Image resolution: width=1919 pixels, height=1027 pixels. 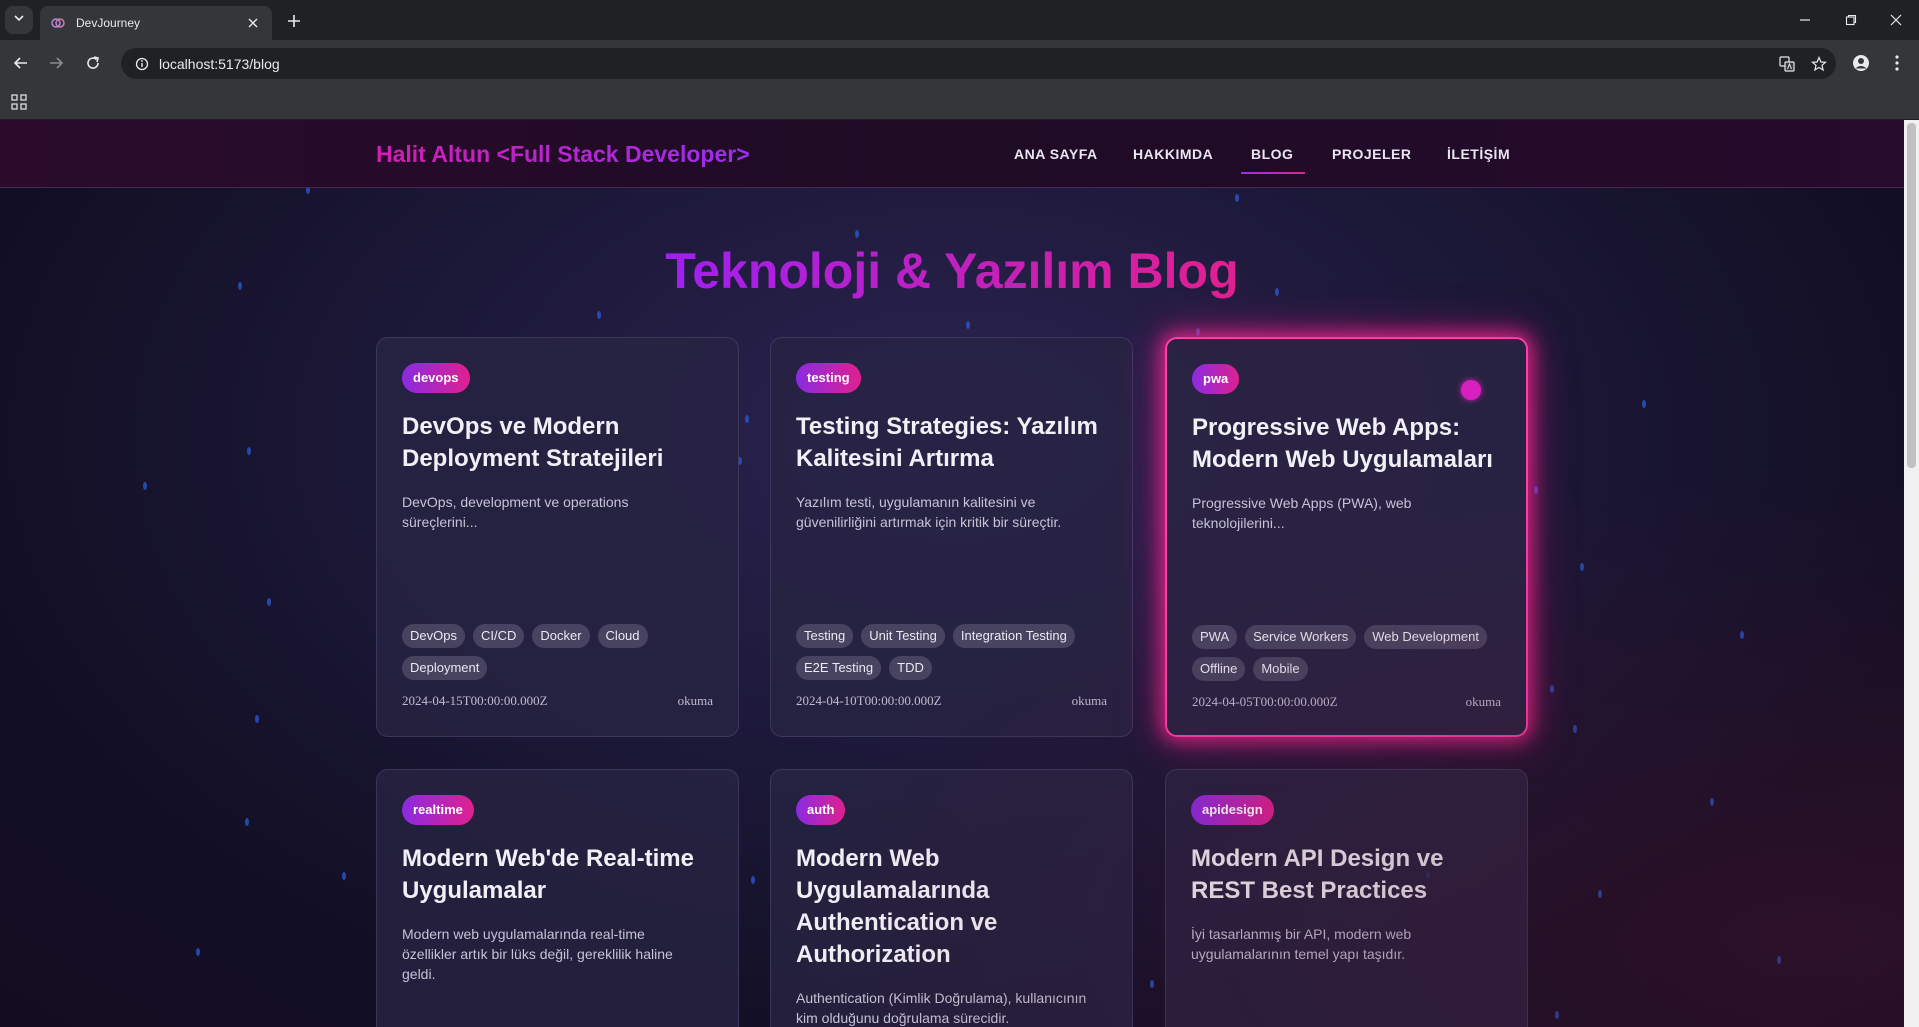 What do you see at coordinates (622, 636) in the screenshot?
I see `tag: Cloud` at bounding box center [622, 636].